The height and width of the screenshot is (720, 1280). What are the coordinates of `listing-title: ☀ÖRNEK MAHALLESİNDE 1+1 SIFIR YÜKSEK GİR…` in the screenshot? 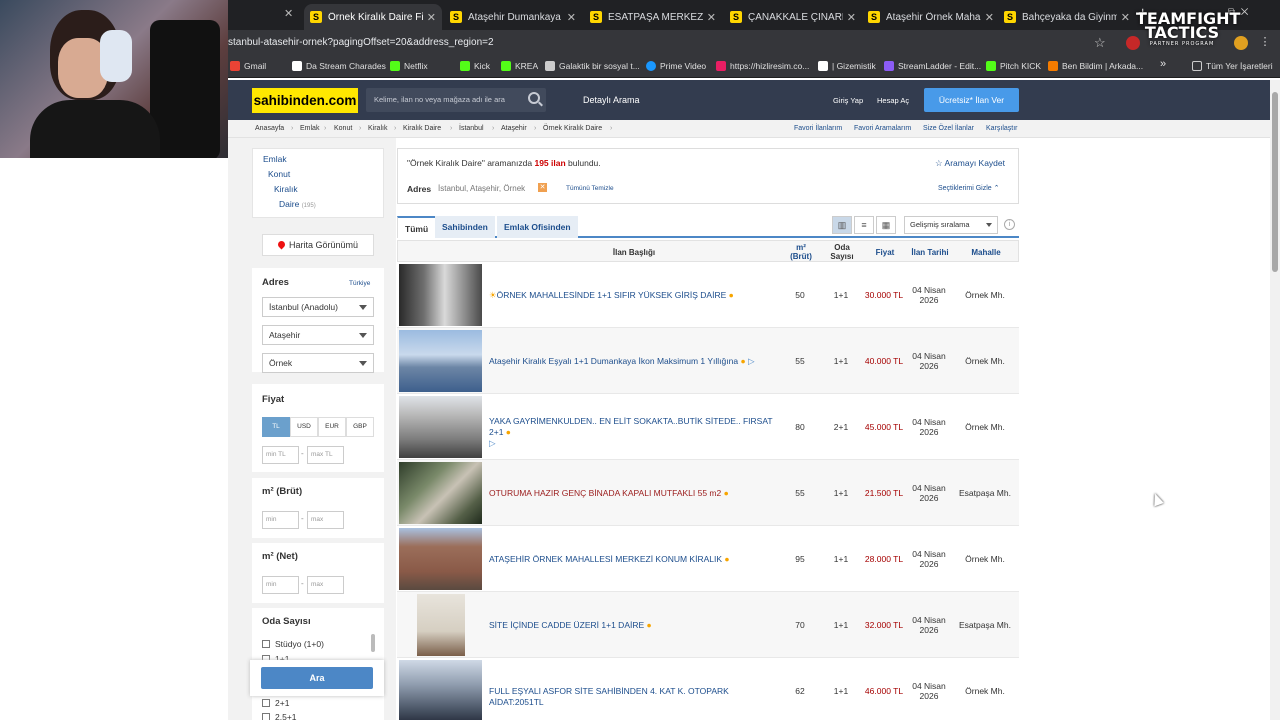 It's located at (634, 295).